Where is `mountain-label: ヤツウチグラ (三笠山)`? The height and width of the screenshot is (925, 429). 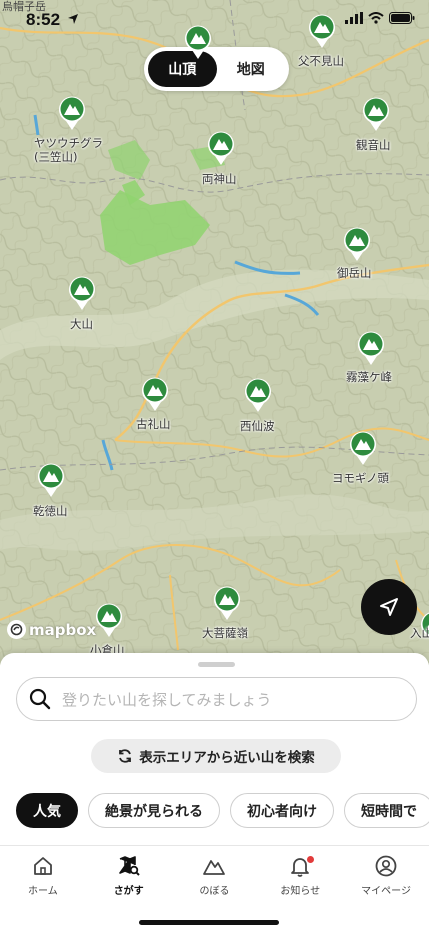
mountain-label: ヤツウチグラ (三笠山) is located at coordinates (68, 150).